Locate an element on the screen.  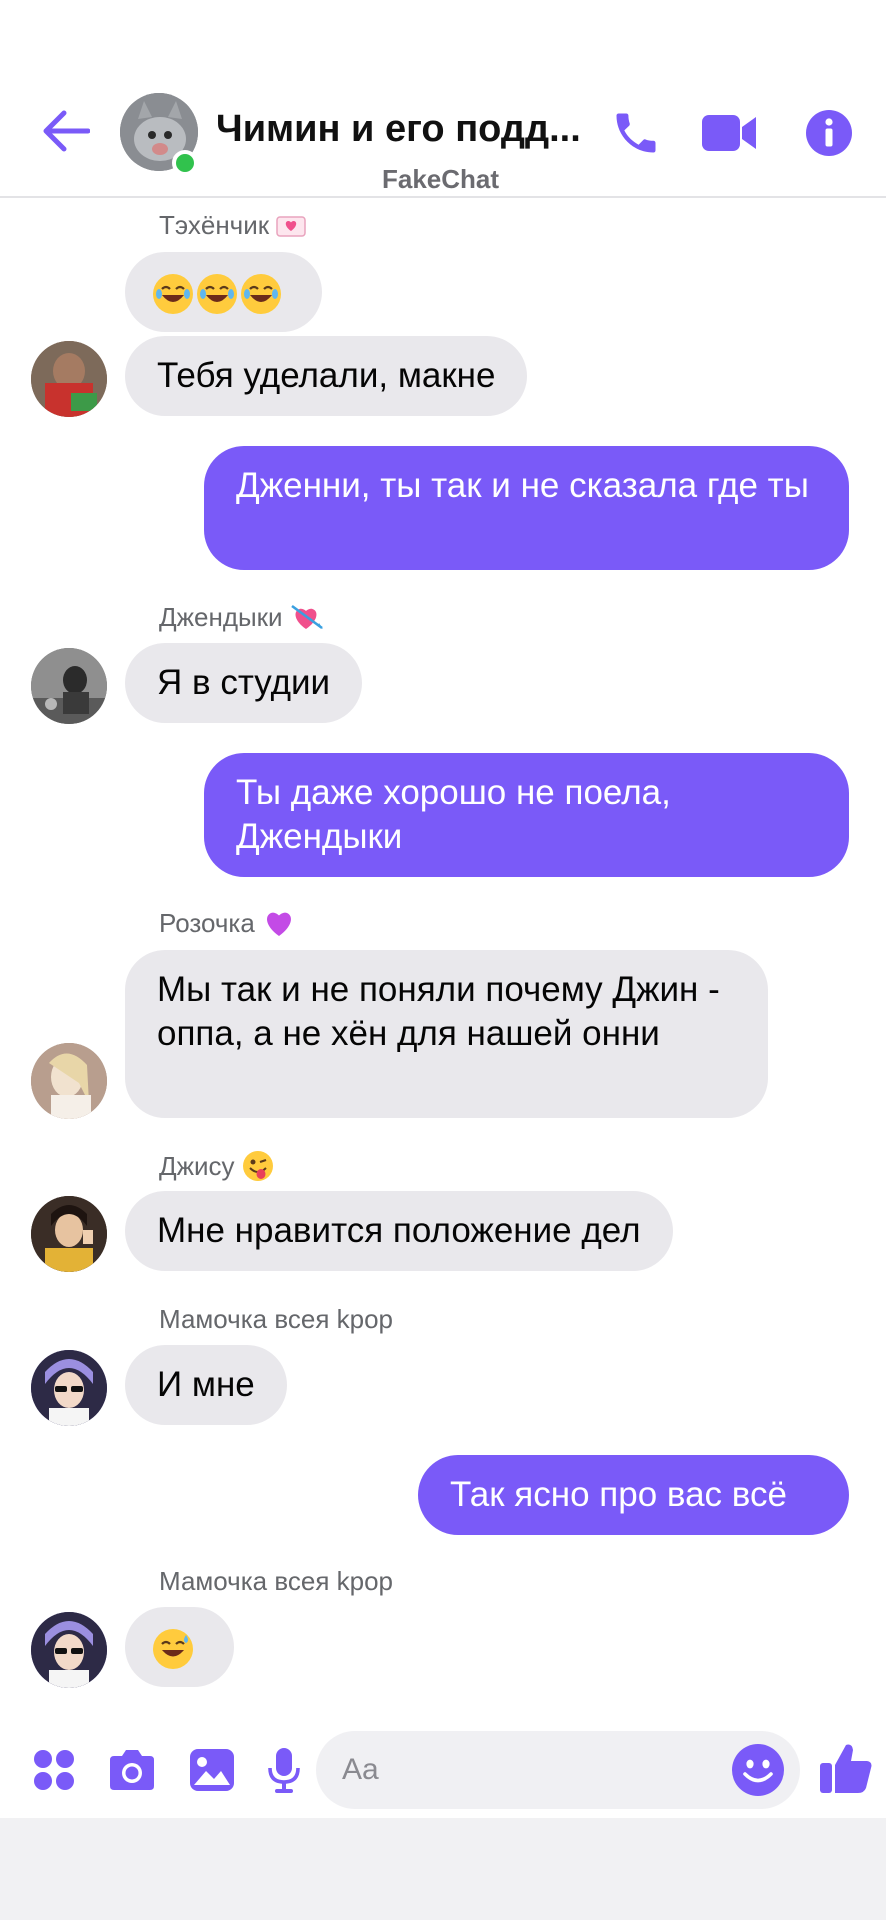
voice-message-button is located at coordinates (284, 1770).